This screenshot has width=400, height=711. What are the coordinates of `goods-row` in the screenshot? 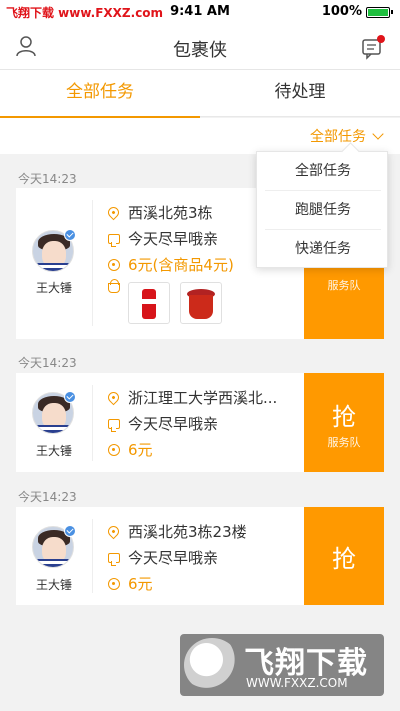 It's located at (114, 286).